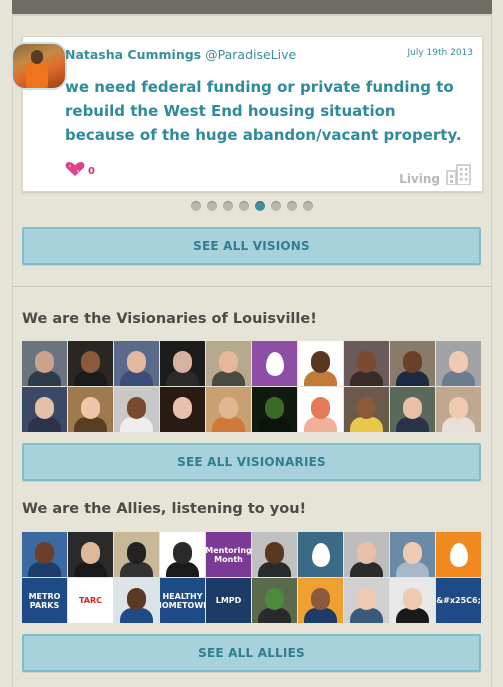 The width and height of the screenshot is (503, 687). I want to click on org-logo: Mentoring Month, so click(228, 554).